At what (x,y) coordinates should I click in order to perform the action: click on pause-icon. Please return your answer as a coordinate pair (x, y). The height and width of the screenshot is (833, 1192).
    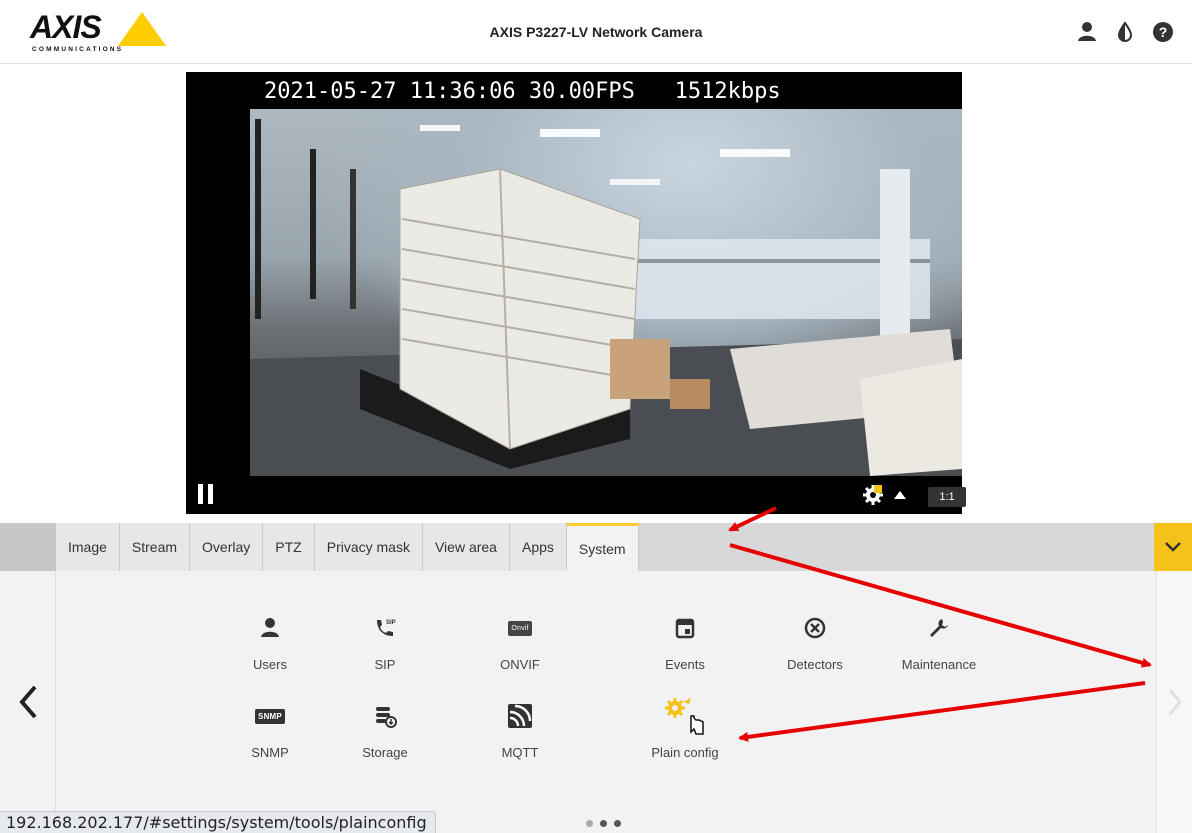
    Looking at the image, I should click on (206, 494).